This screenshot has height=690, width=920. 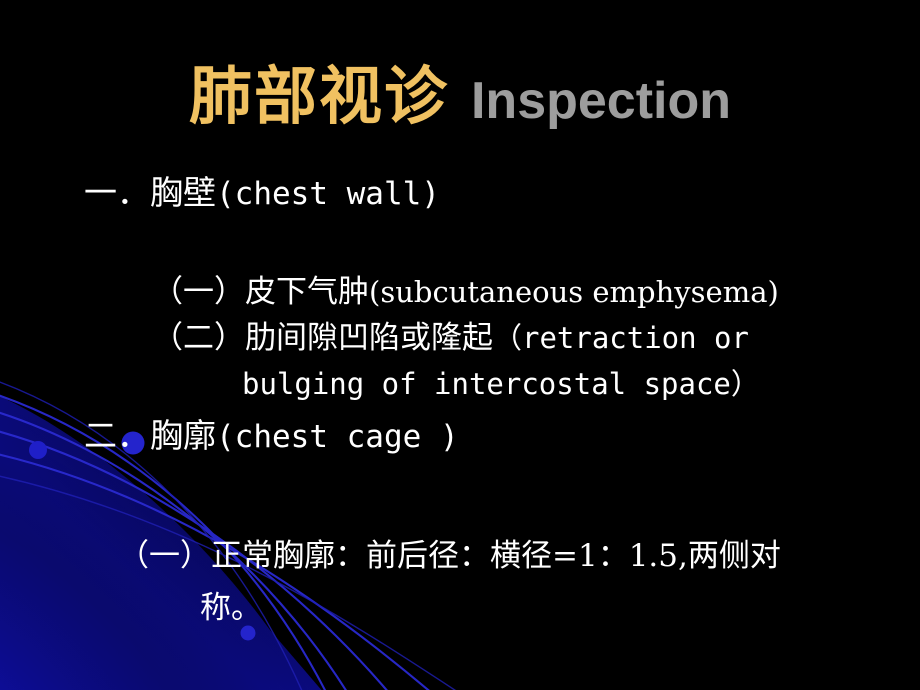 I want to click on outline-item-2-1: （一）正常胸廓：前后径：横径=1：1.5,两侧对, so click(x=460, y=556).